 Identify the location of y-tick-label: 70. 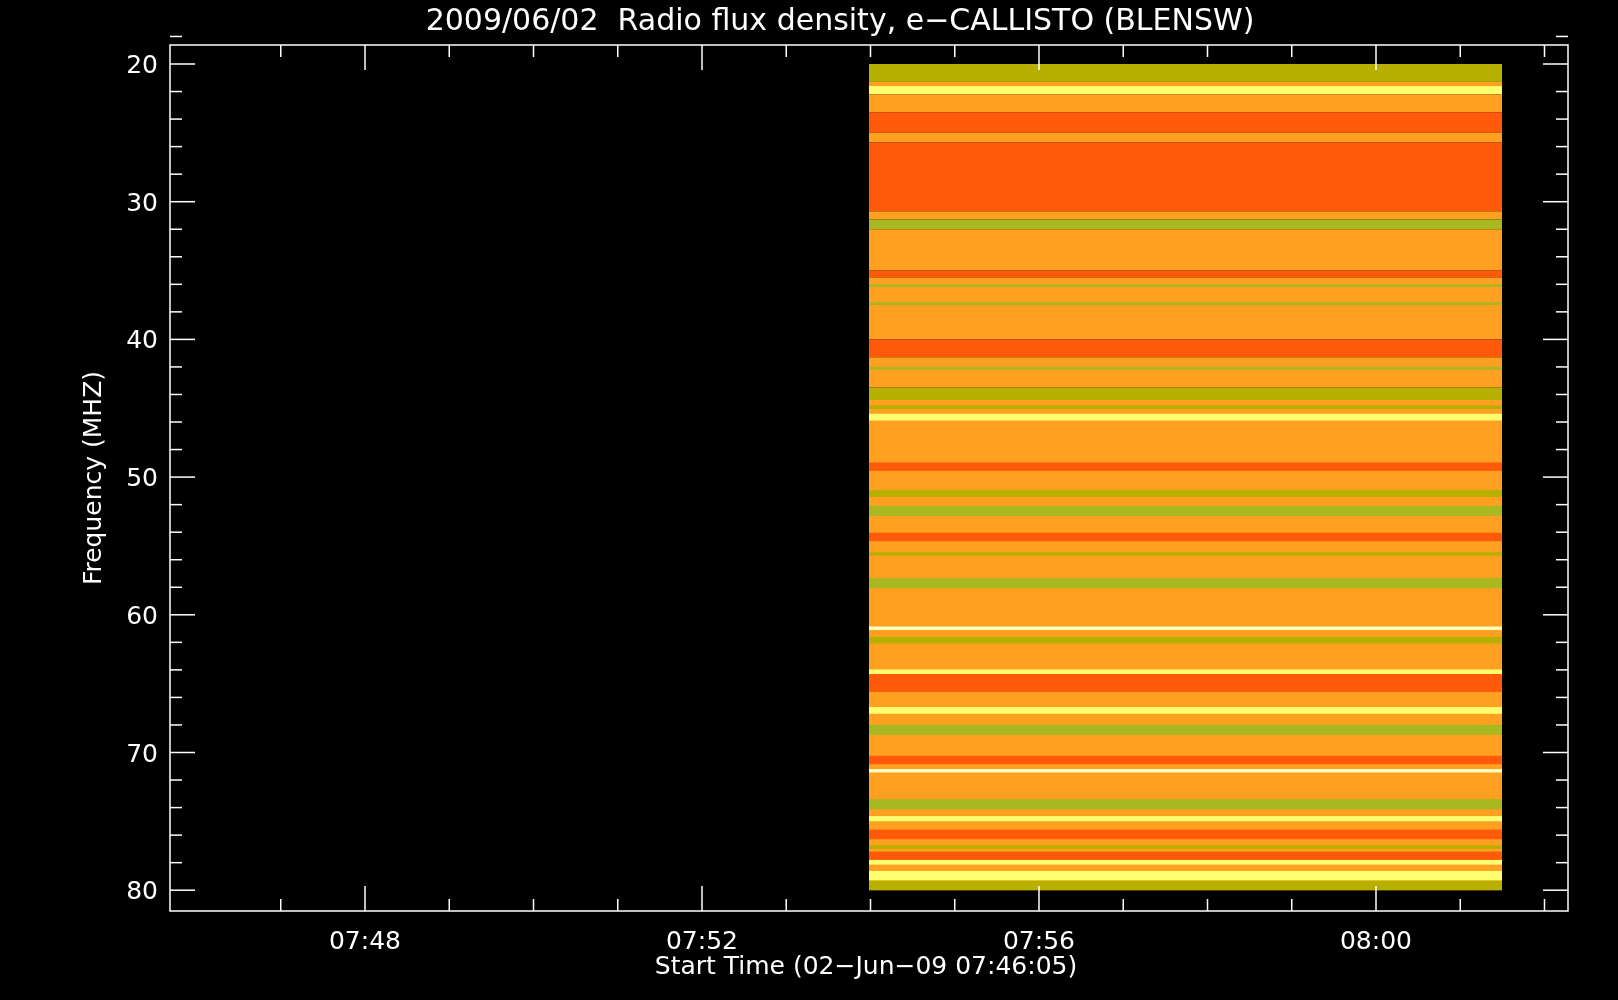
(142, 753).